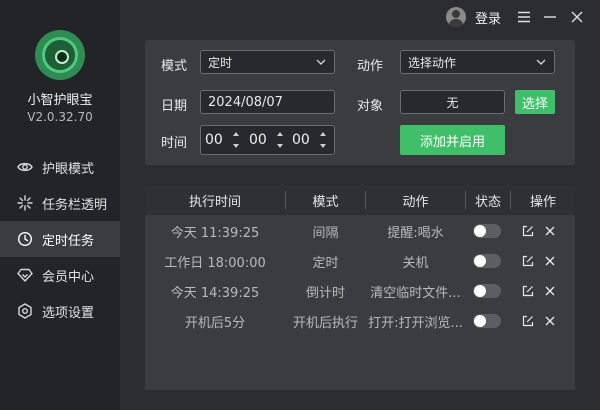  I want to click on sidebar-item-label: 定时任务, so click(68, 241).